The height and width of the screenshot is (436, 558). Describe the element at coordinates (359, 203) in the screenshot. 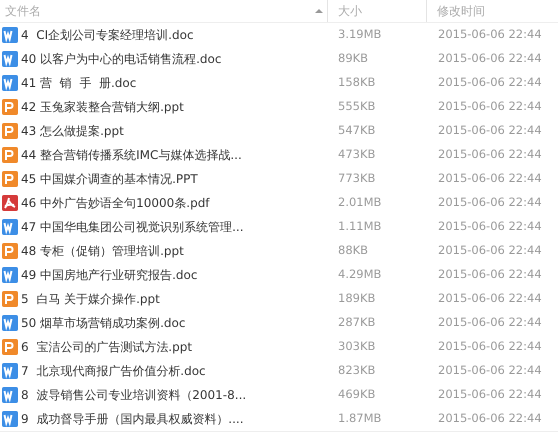

I see `file-size: 2.01MB` at that location.